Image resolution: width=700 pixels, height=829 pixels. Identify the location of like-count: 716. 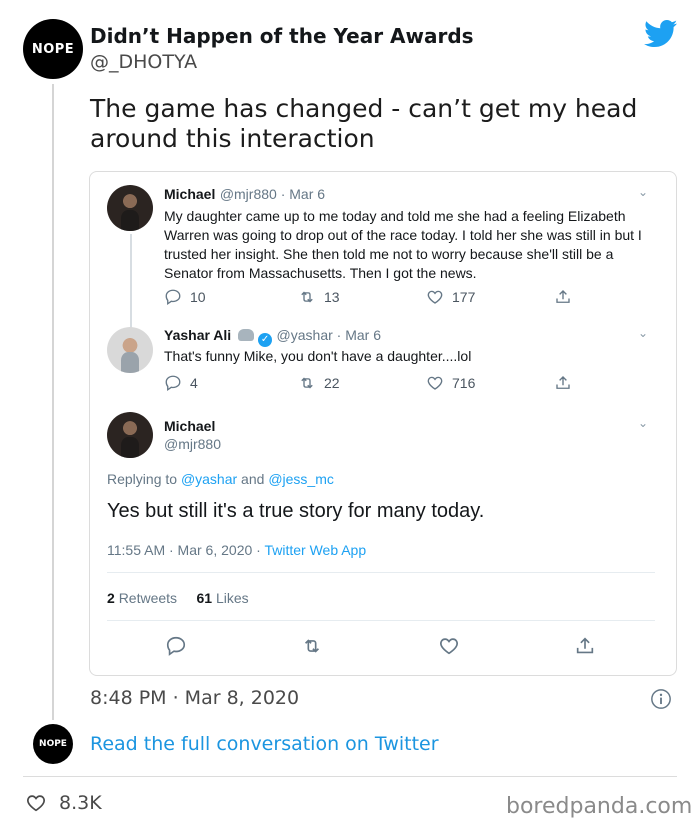
(464, 383).